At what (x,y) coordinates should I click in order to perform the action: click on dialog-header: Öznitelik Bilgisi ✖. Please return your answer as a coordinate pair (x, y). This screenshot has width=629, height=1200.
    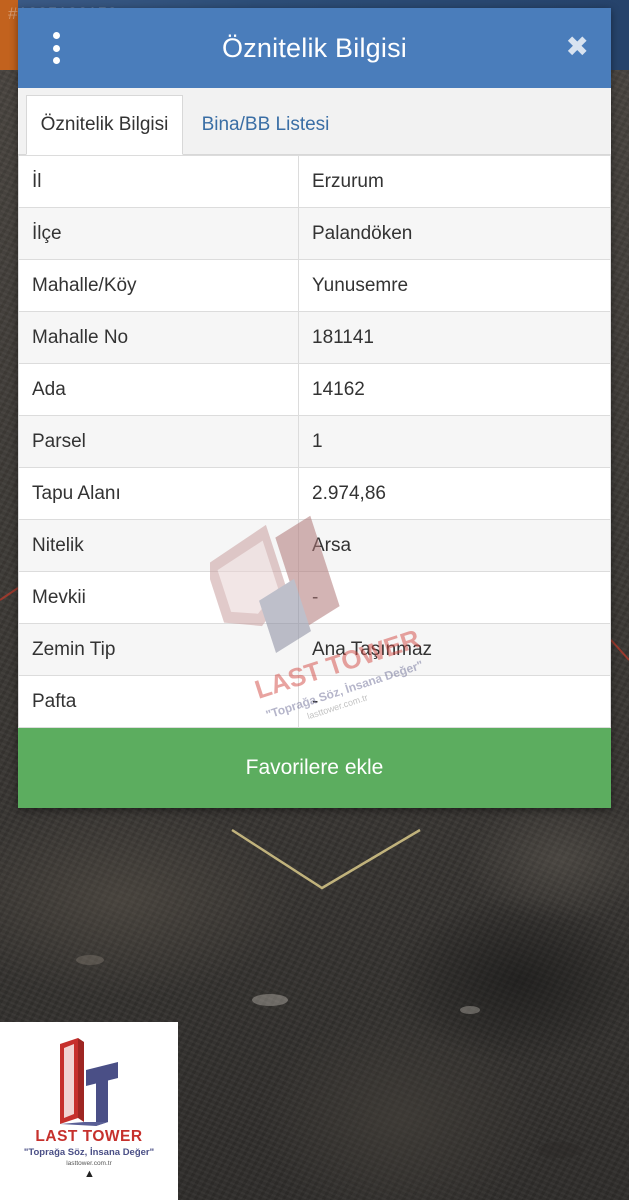
    Looking at the image, I should click on (314, 48).